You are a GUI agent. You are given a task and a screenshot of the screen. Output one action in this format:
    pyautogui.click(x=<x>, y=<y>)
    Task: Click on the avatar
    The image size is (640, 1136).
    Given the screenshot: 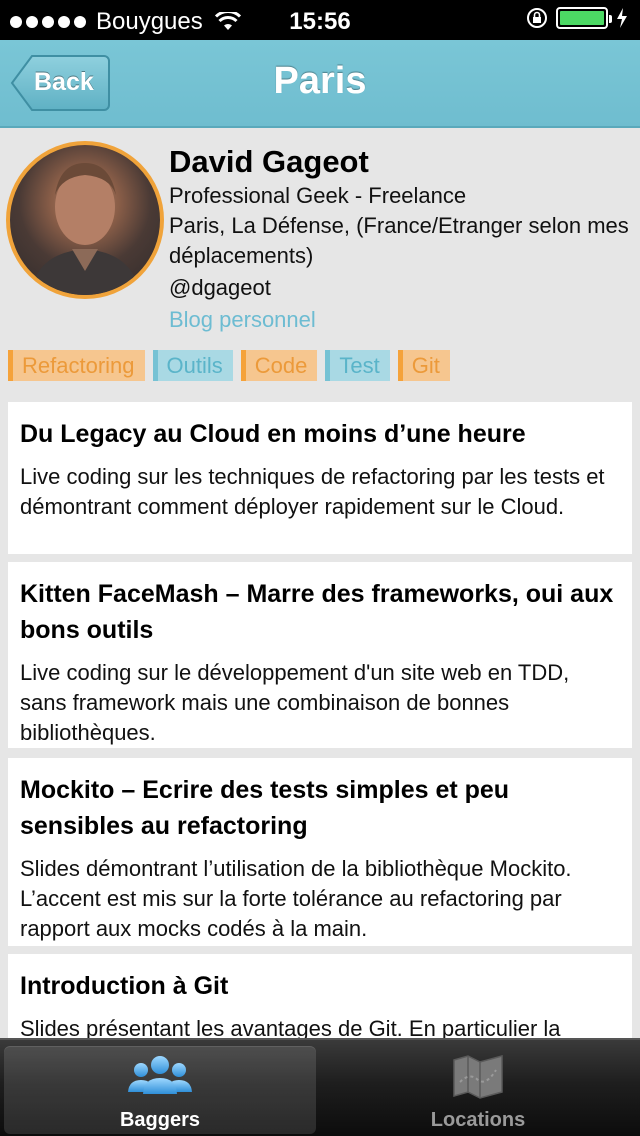 What is the action you would take?
    pyautogui.click(x=85, y=220)
    